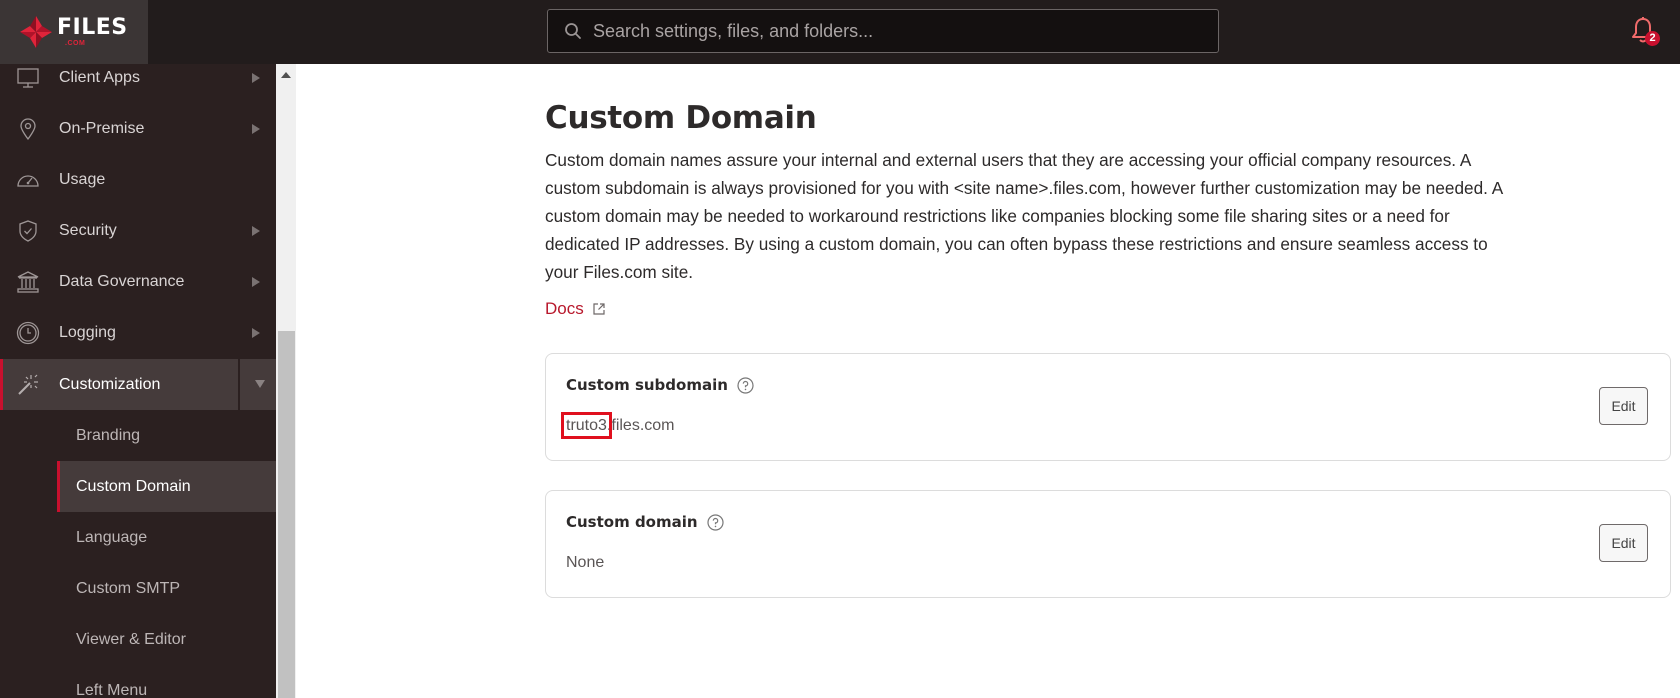  I want to click on notification-count-badge: 2, so click(1652, 38).